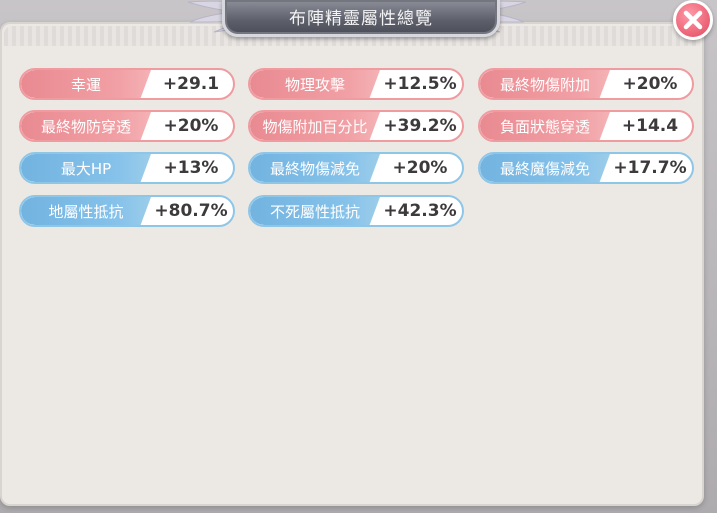 This screenshot has width=717, height=513. I want to click on stat-final-physical-damage-bonus: 最終物傷附加 +20%, so click(586, 84).